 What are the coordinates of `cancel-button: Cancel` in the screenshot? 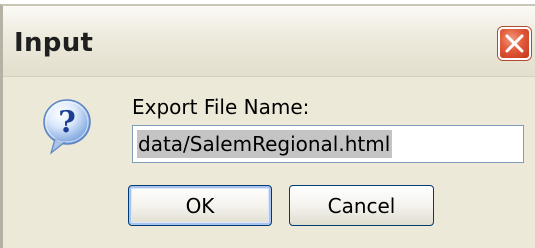 It's located at (361, 205).